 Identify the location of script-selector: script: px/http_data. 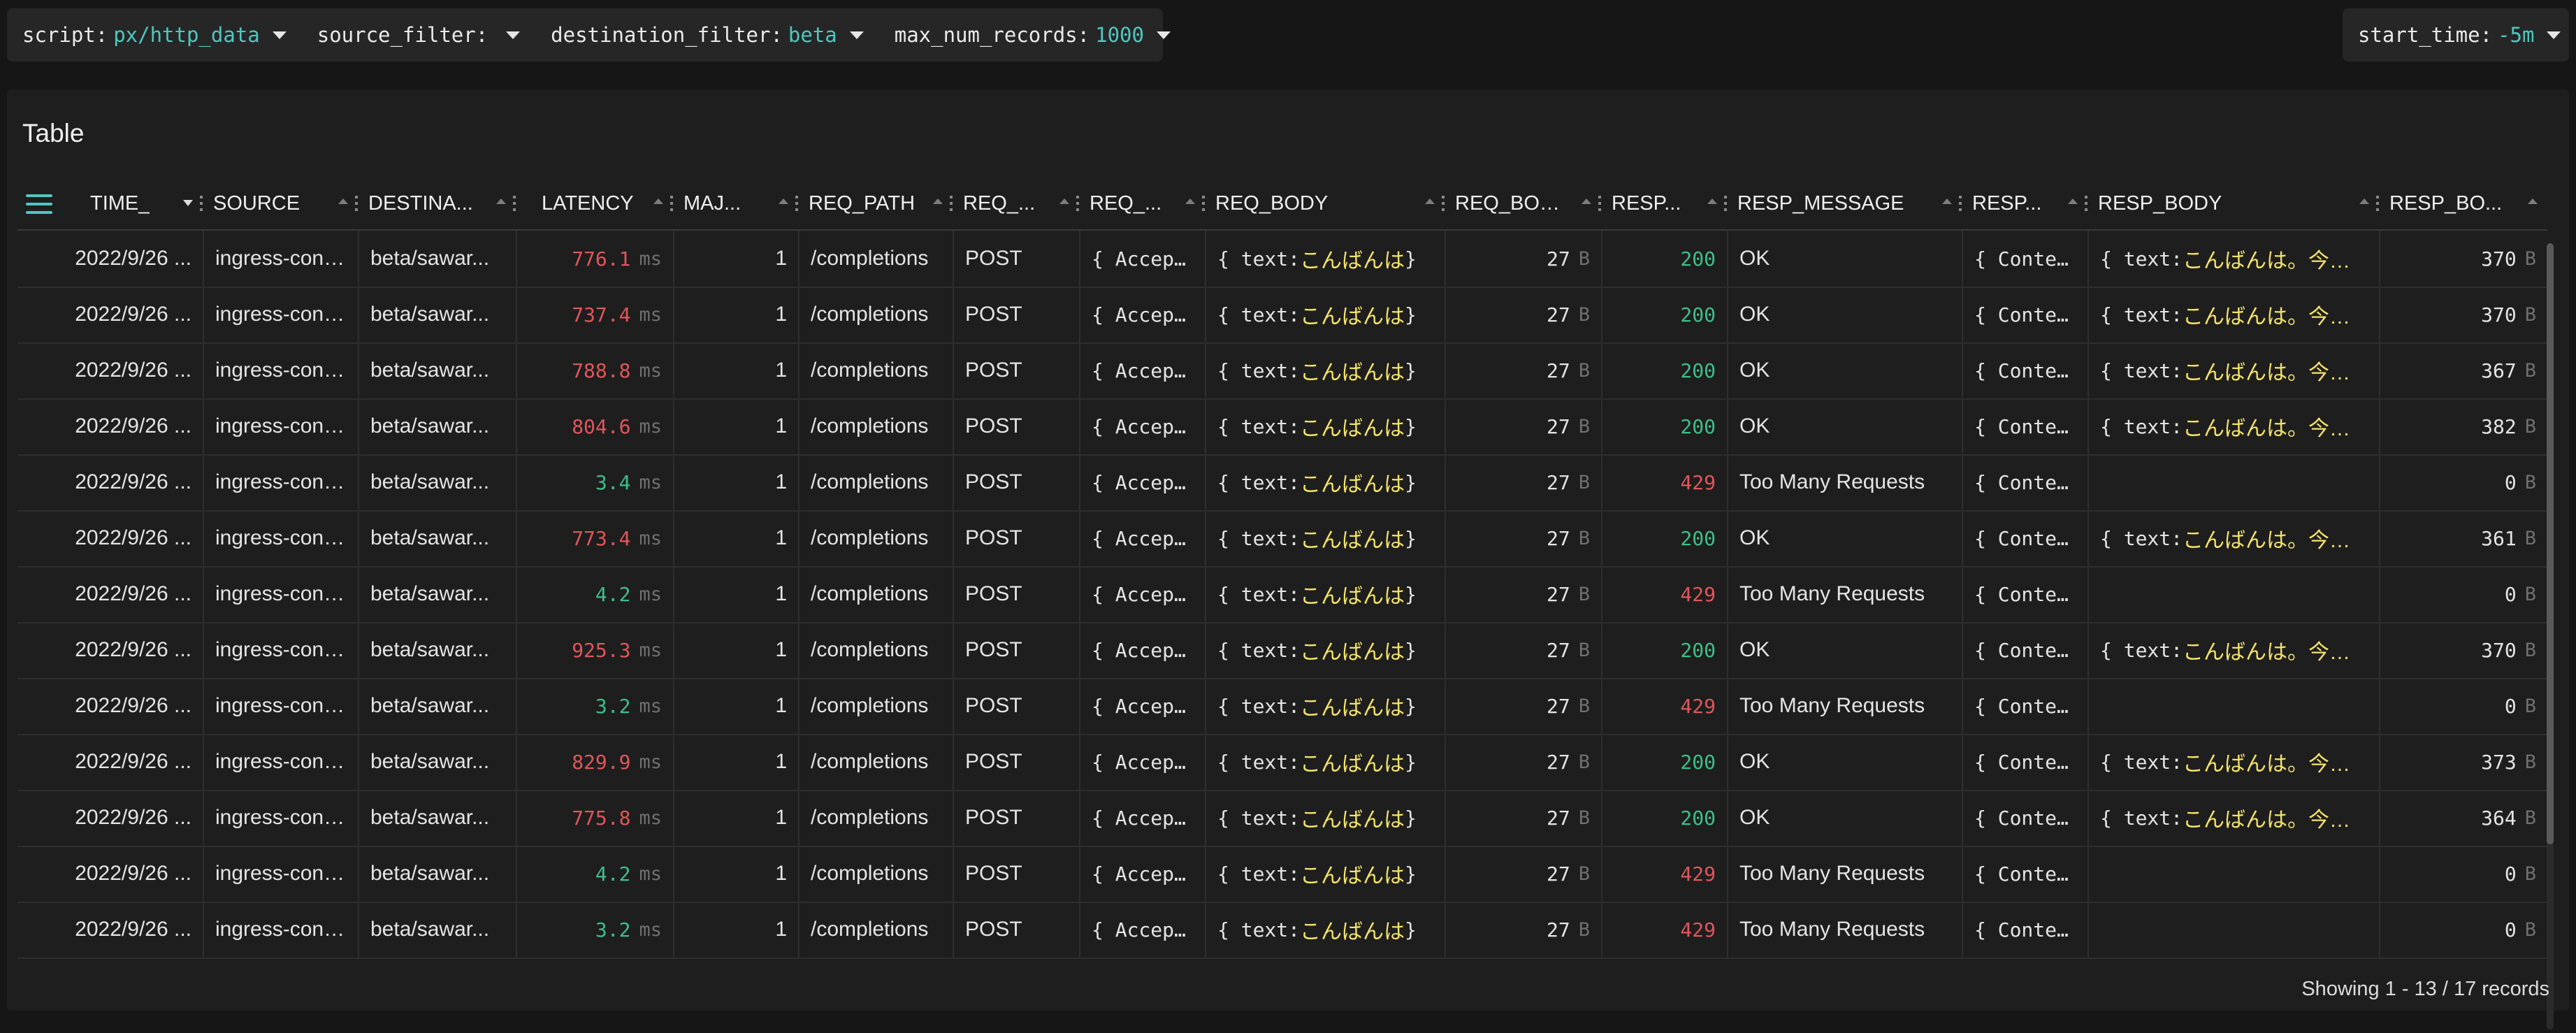
(154, 35).